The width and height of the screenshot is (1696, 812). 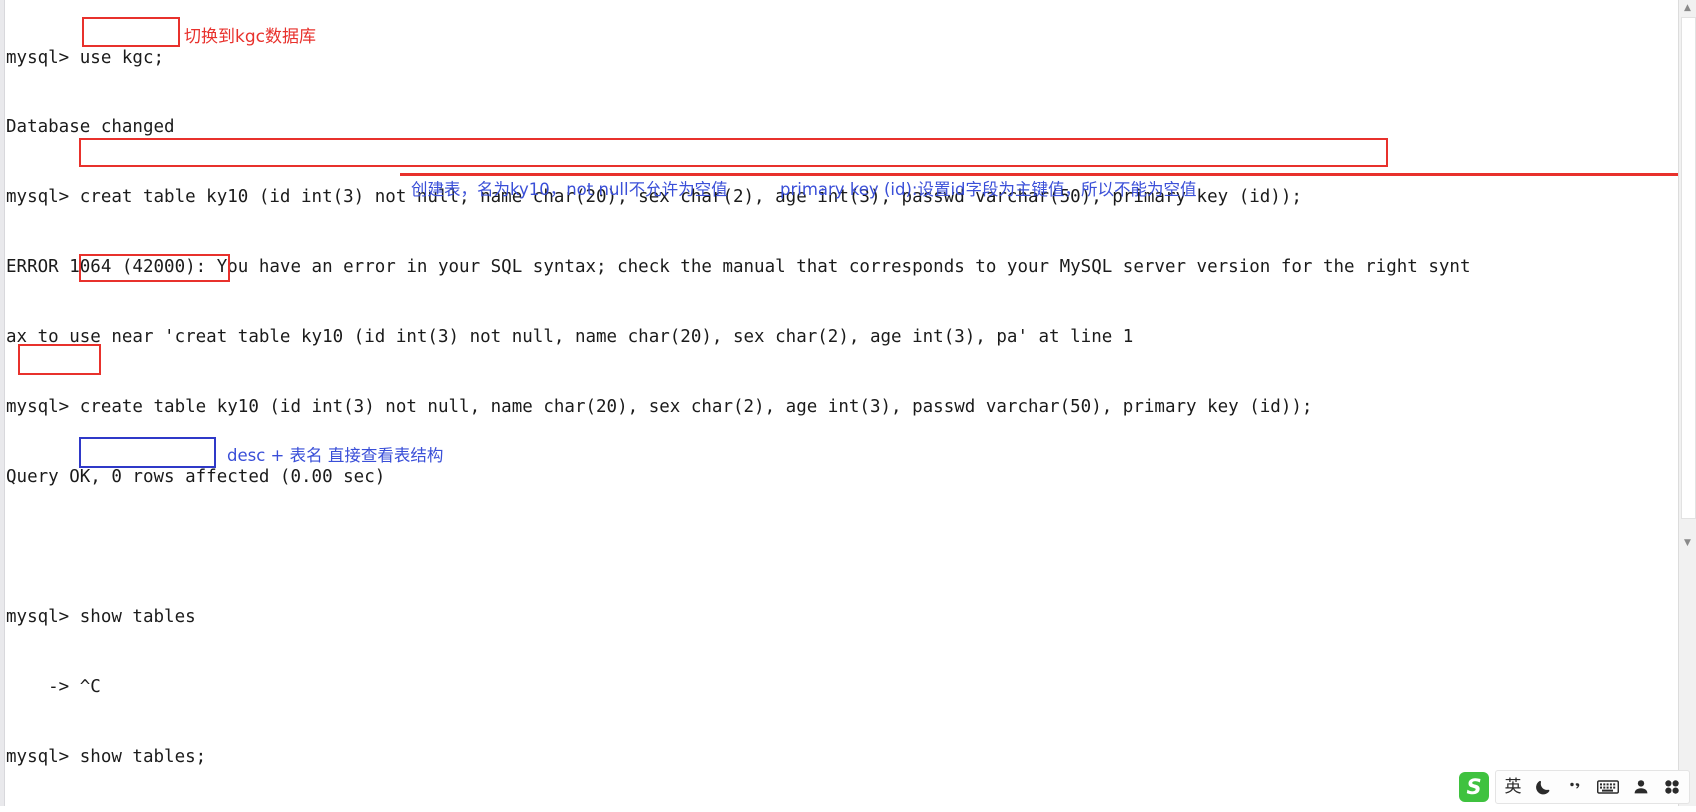 I want to click on scrollbar-thumb, so click(x=1688, y=268).